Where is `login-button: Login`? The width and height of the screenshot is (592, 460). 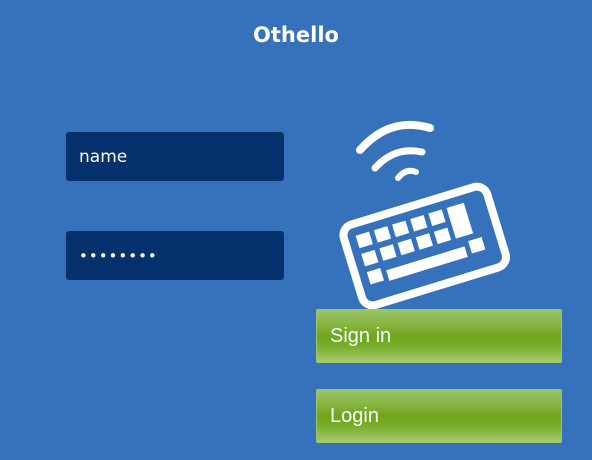 login-button: Login is located at coordinates (439, 416).